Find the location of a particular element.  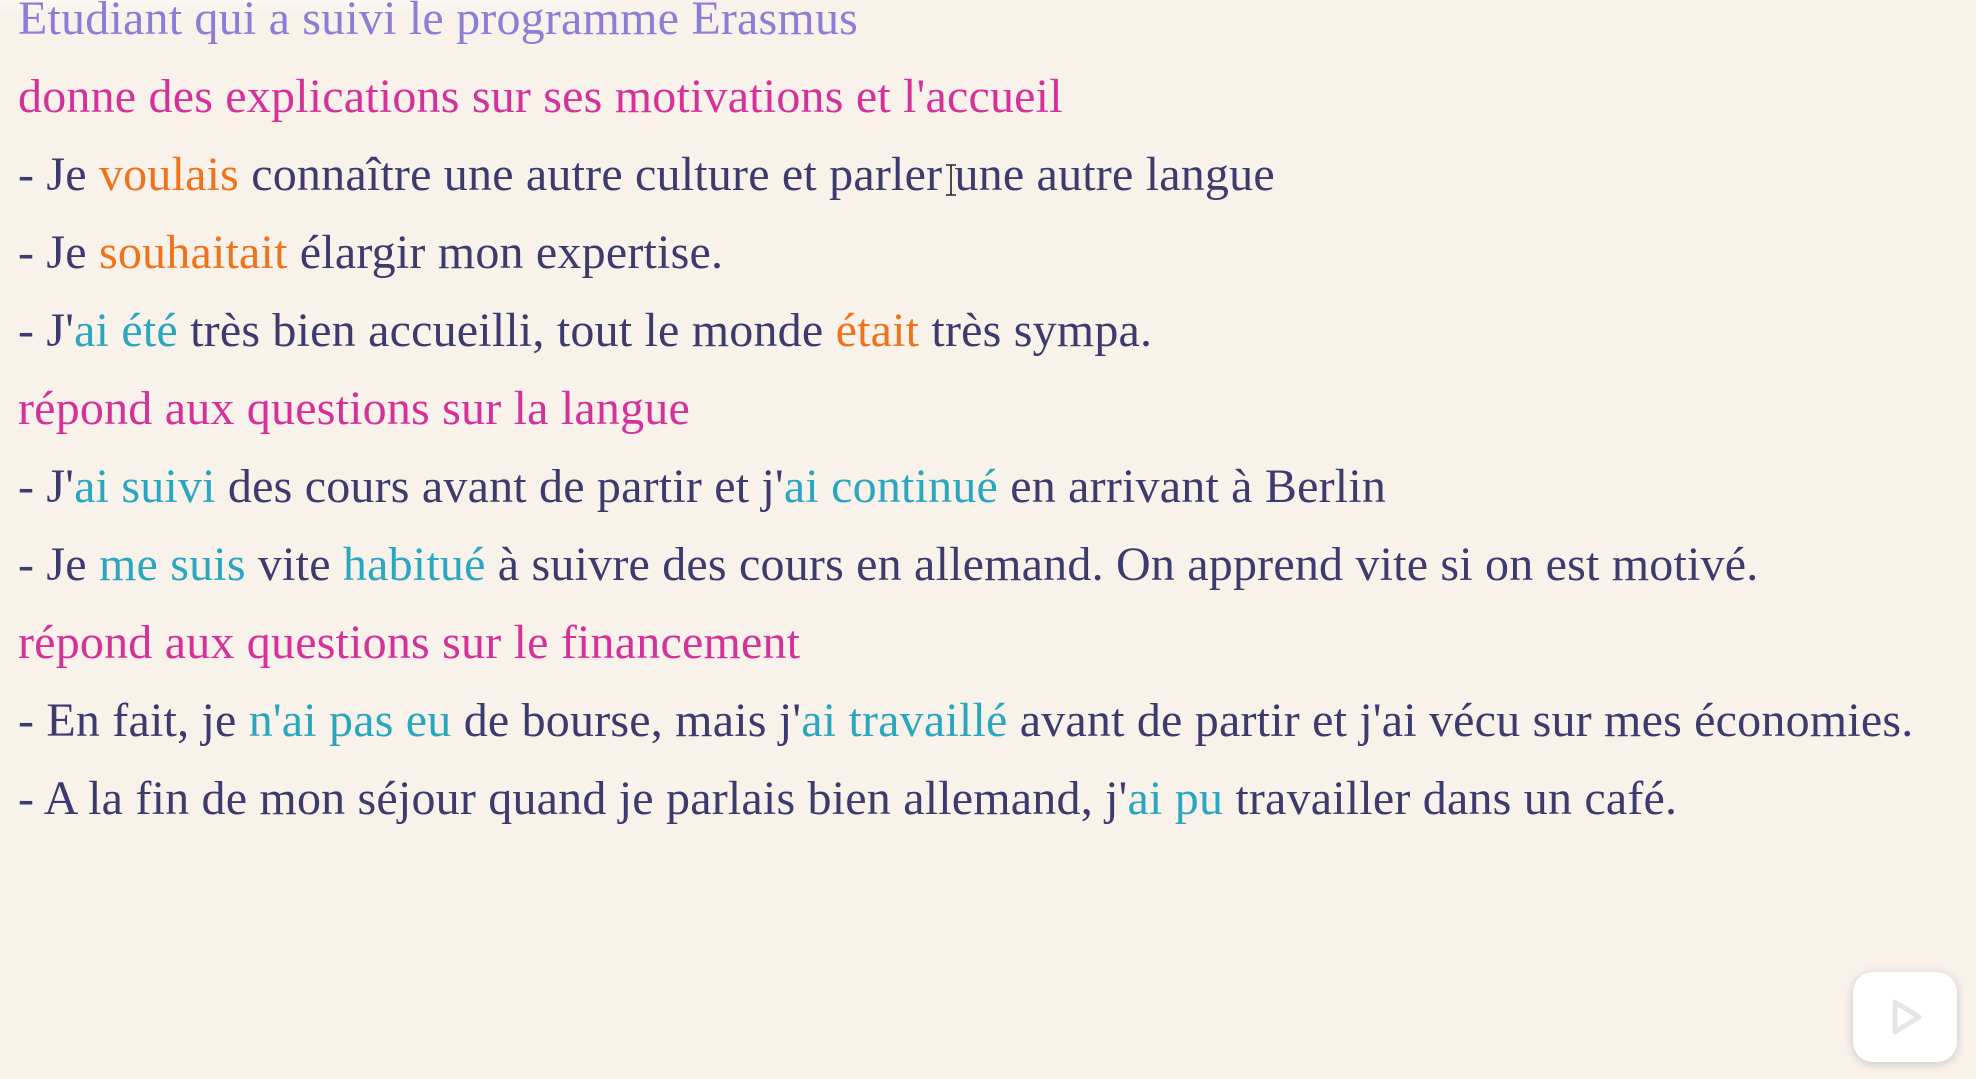

highlighted-verb: ai pu is located at coordinates (1175, 798).